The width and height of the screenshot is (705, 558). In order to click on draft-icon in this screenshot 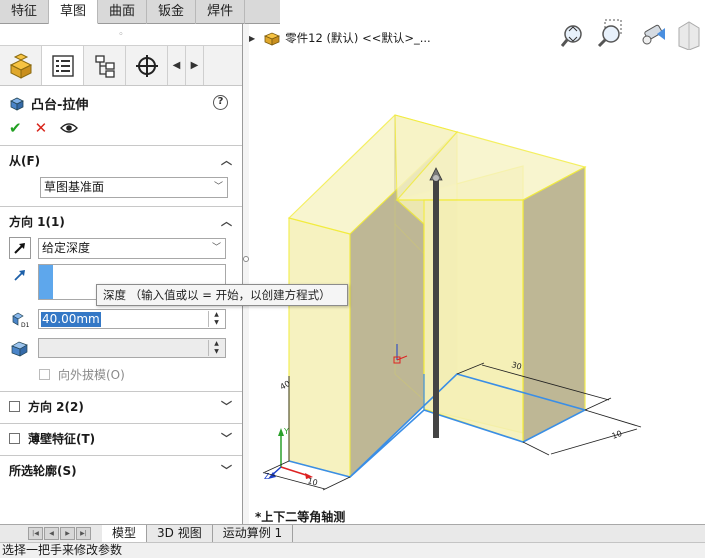, I will do `click(19, 349)`.